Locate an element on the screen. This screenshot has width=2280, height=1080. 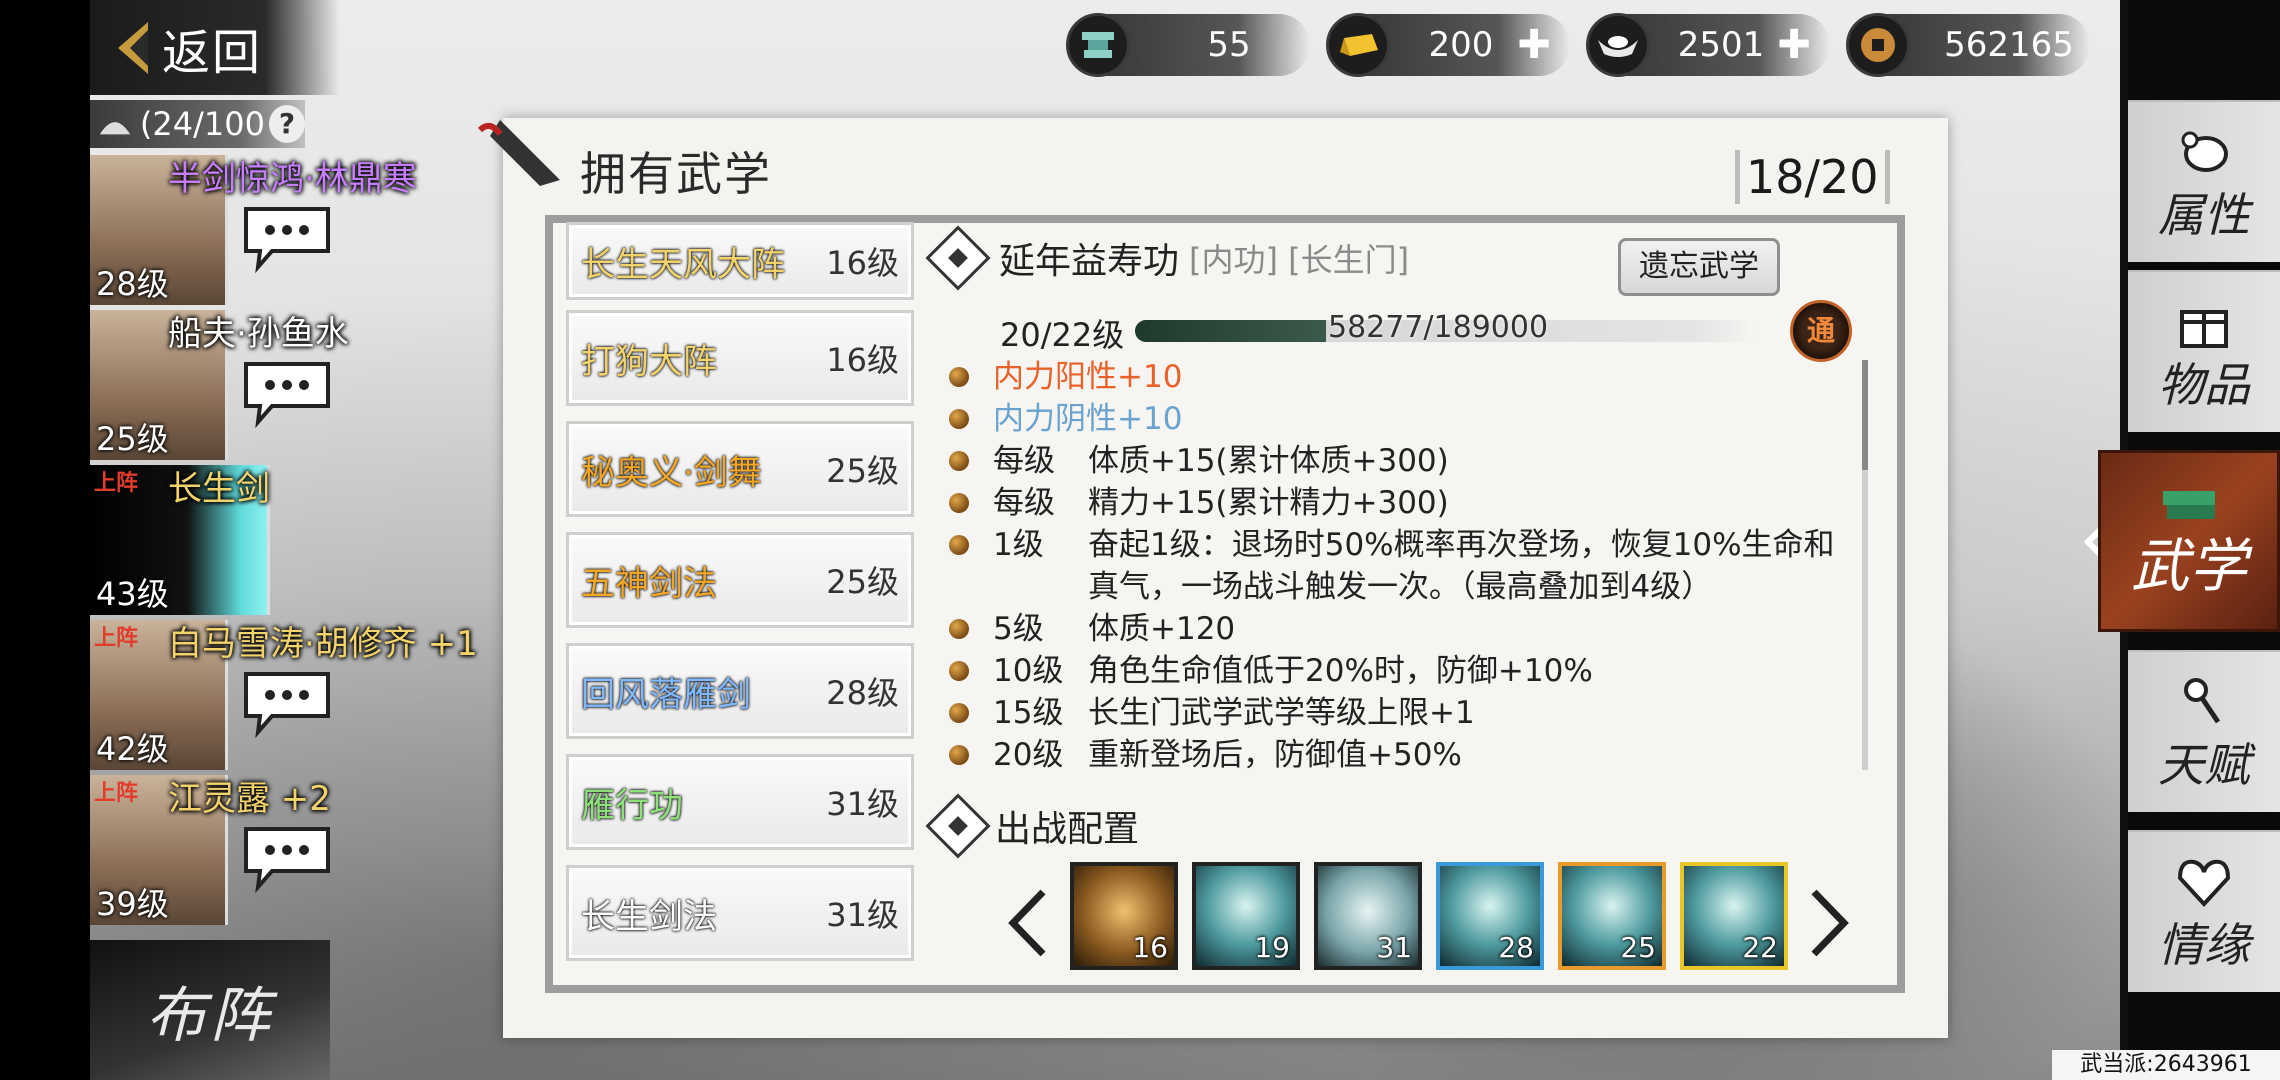
copper-coin-icon is located at coordinates (1878, 45).